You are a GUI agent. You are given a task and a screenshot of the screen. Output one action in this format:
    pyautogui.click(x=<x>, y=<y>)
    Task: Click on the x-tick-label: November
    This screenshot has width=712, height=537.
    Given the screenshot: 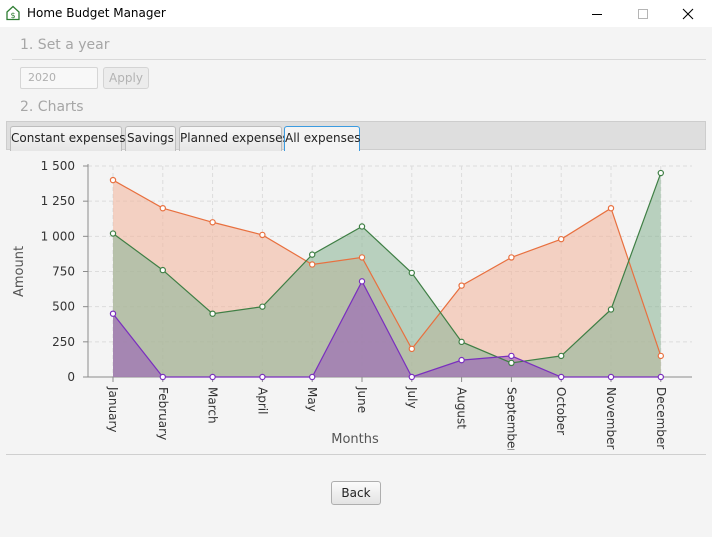 What is the action you would take?
    pyautogui.click(x=611, y=418)
    